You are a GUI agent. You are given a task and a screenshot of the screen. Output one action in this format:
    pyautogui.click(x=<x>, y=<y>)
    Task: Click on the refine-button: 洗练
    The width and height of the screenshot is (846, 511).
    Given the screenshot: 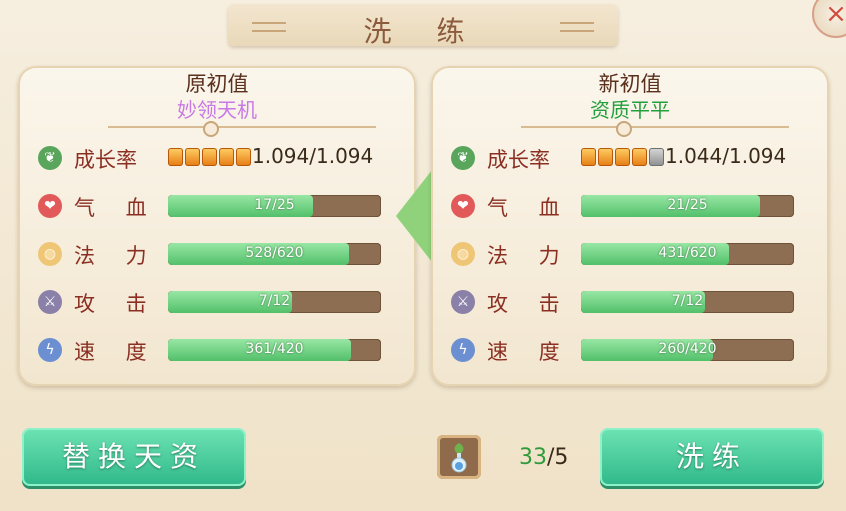 What is the action you would take?
    pyautogui.click(x=712, y=457)
    